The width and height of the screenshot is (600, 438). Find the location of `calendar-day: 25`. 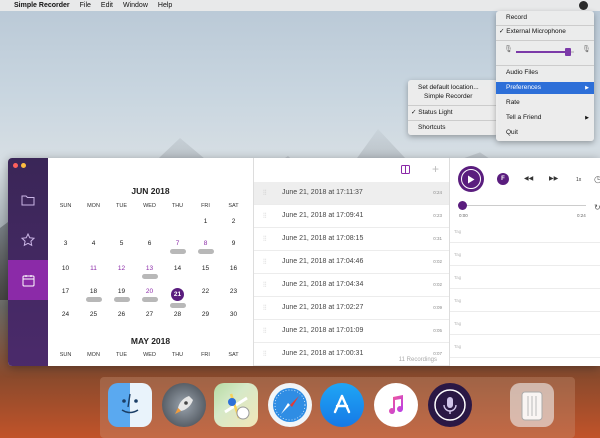

calendar-day: 25 is located at coordinates (93, 314).